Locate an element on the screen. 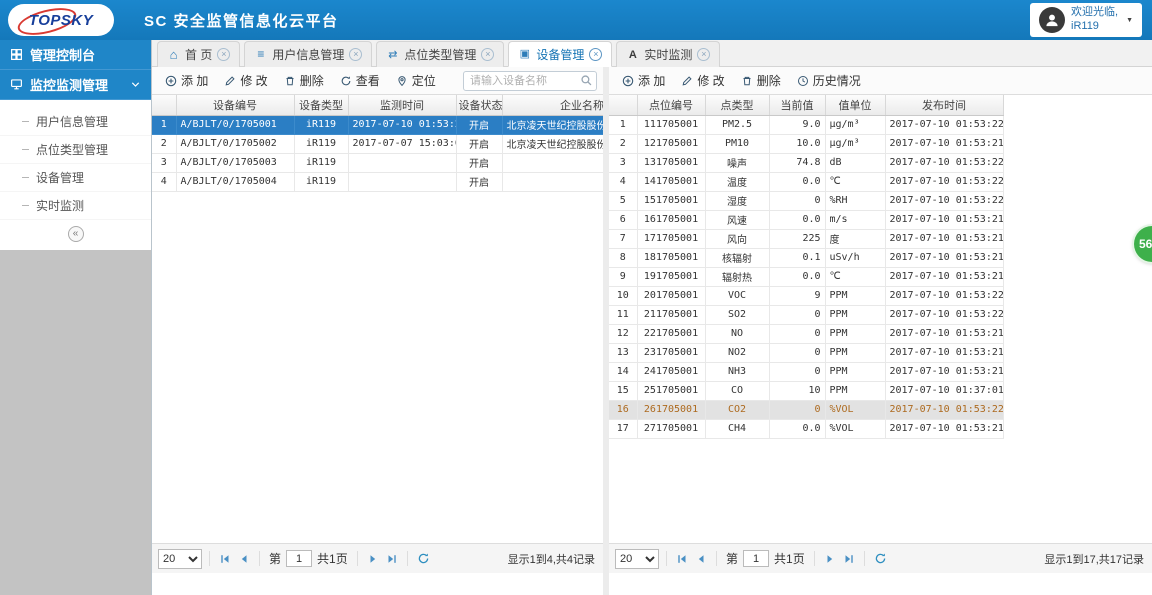 Image resolution: width=1152 pixels, height=595 pixels. table-row: 9 191705001 辐射热 0.0 ℃ 2017-07-10 01:53:21 is located at coordinates (806, 277).